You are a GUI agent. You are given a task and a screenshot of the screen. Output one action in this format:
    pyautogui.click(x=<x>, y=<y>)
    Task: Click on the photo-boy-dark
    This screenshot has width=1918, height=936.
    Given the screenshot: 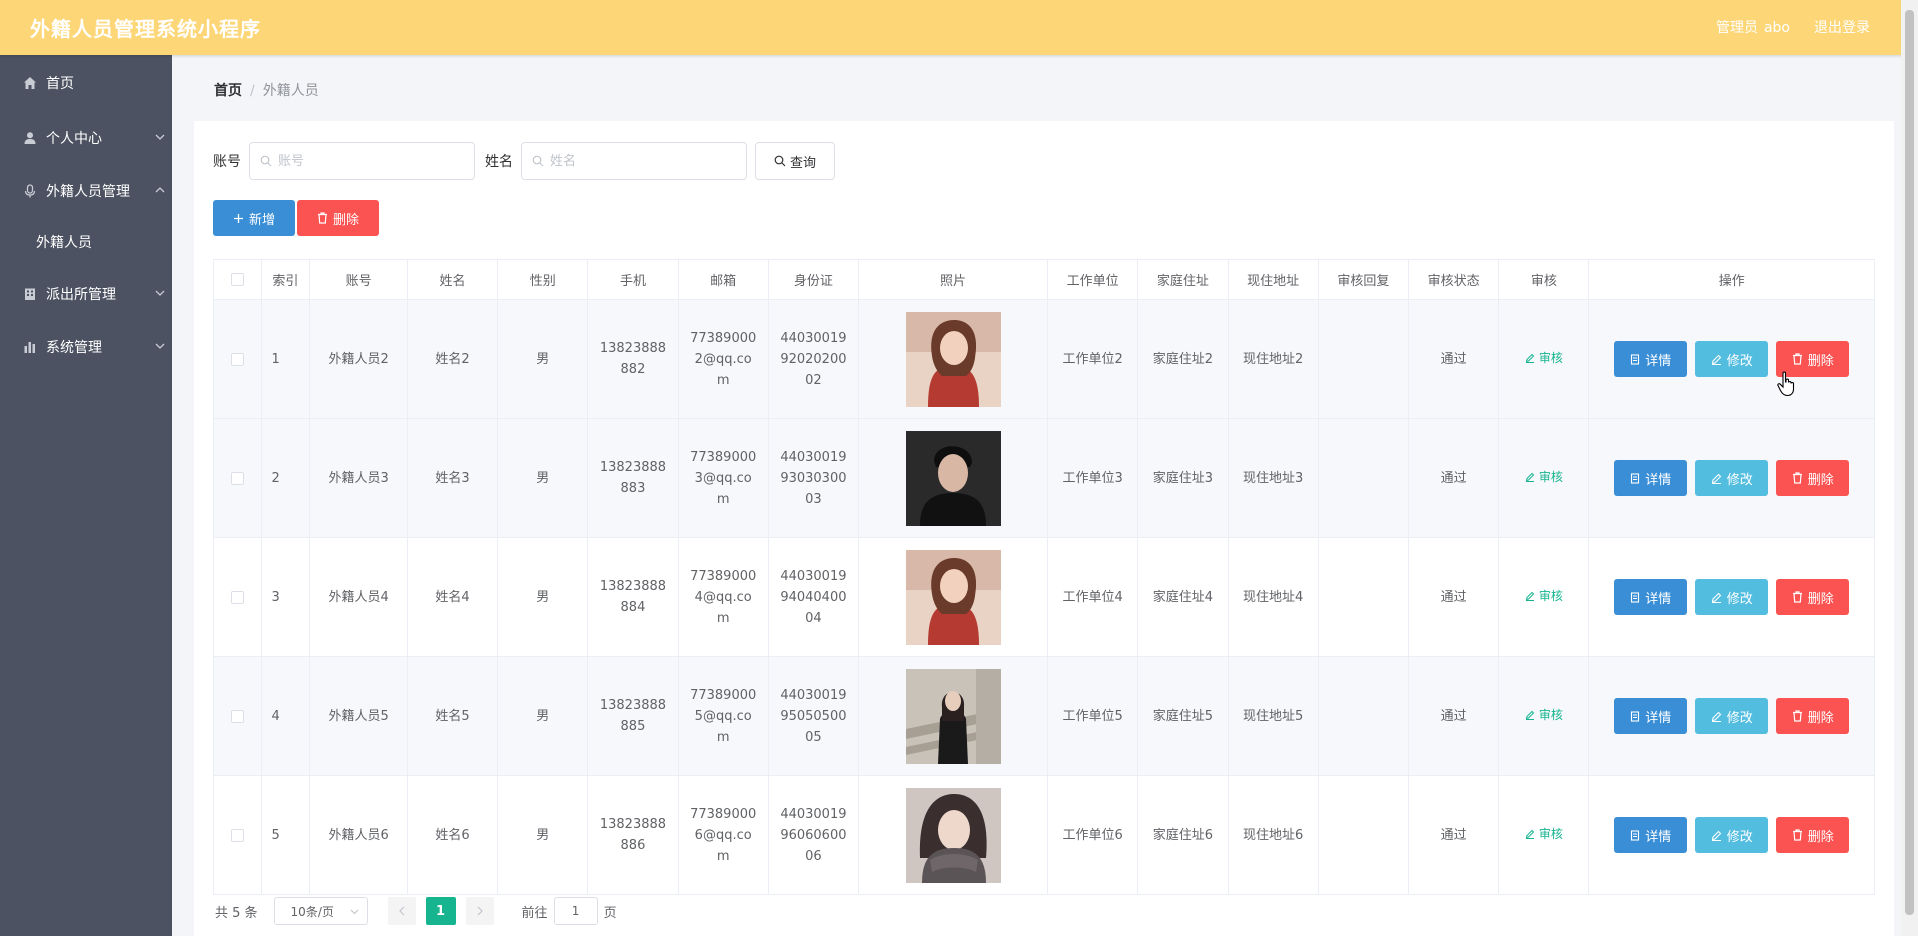 What is the action you would take?
    pyautogui.click(x=953, y=478)
    